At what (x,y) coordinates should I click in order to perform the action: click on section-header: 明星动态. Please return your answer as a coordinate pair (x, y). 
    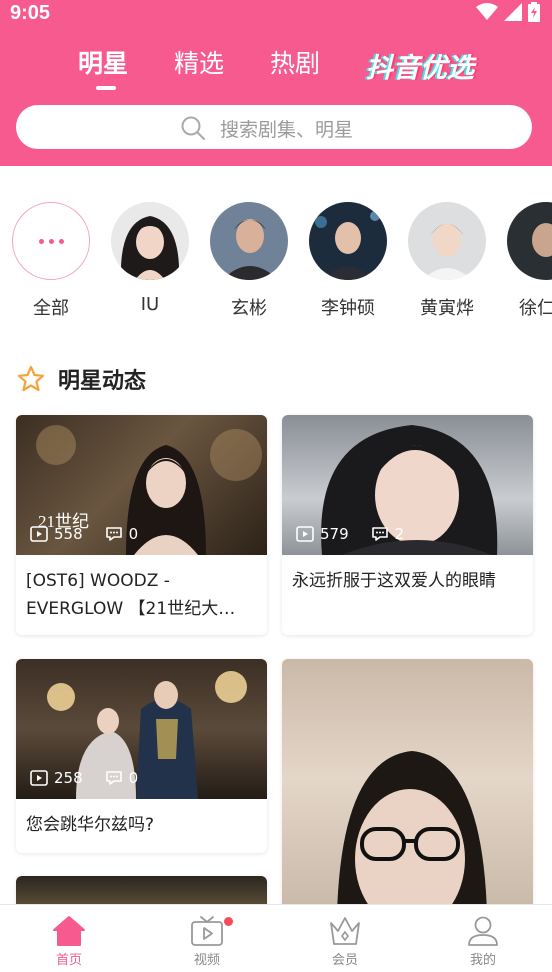
    Looking at the image, I should click on (81, 379).